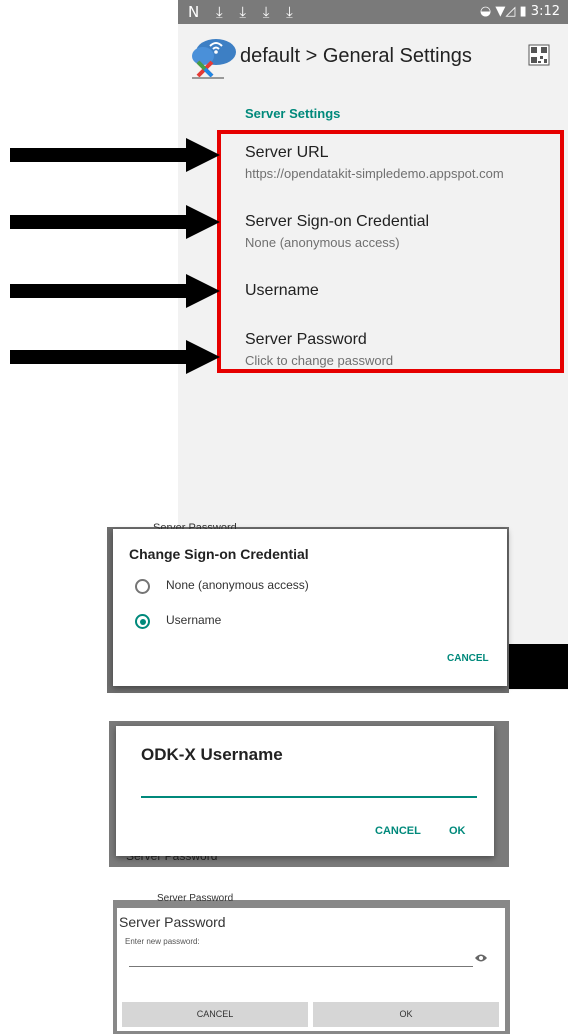 The width and height of the screenshot is (568, 1034). What do you see at coordinates (214, 59) in the screenshot?
I see `odk-cloud-logo-icon` at bounding box center [214, 59].